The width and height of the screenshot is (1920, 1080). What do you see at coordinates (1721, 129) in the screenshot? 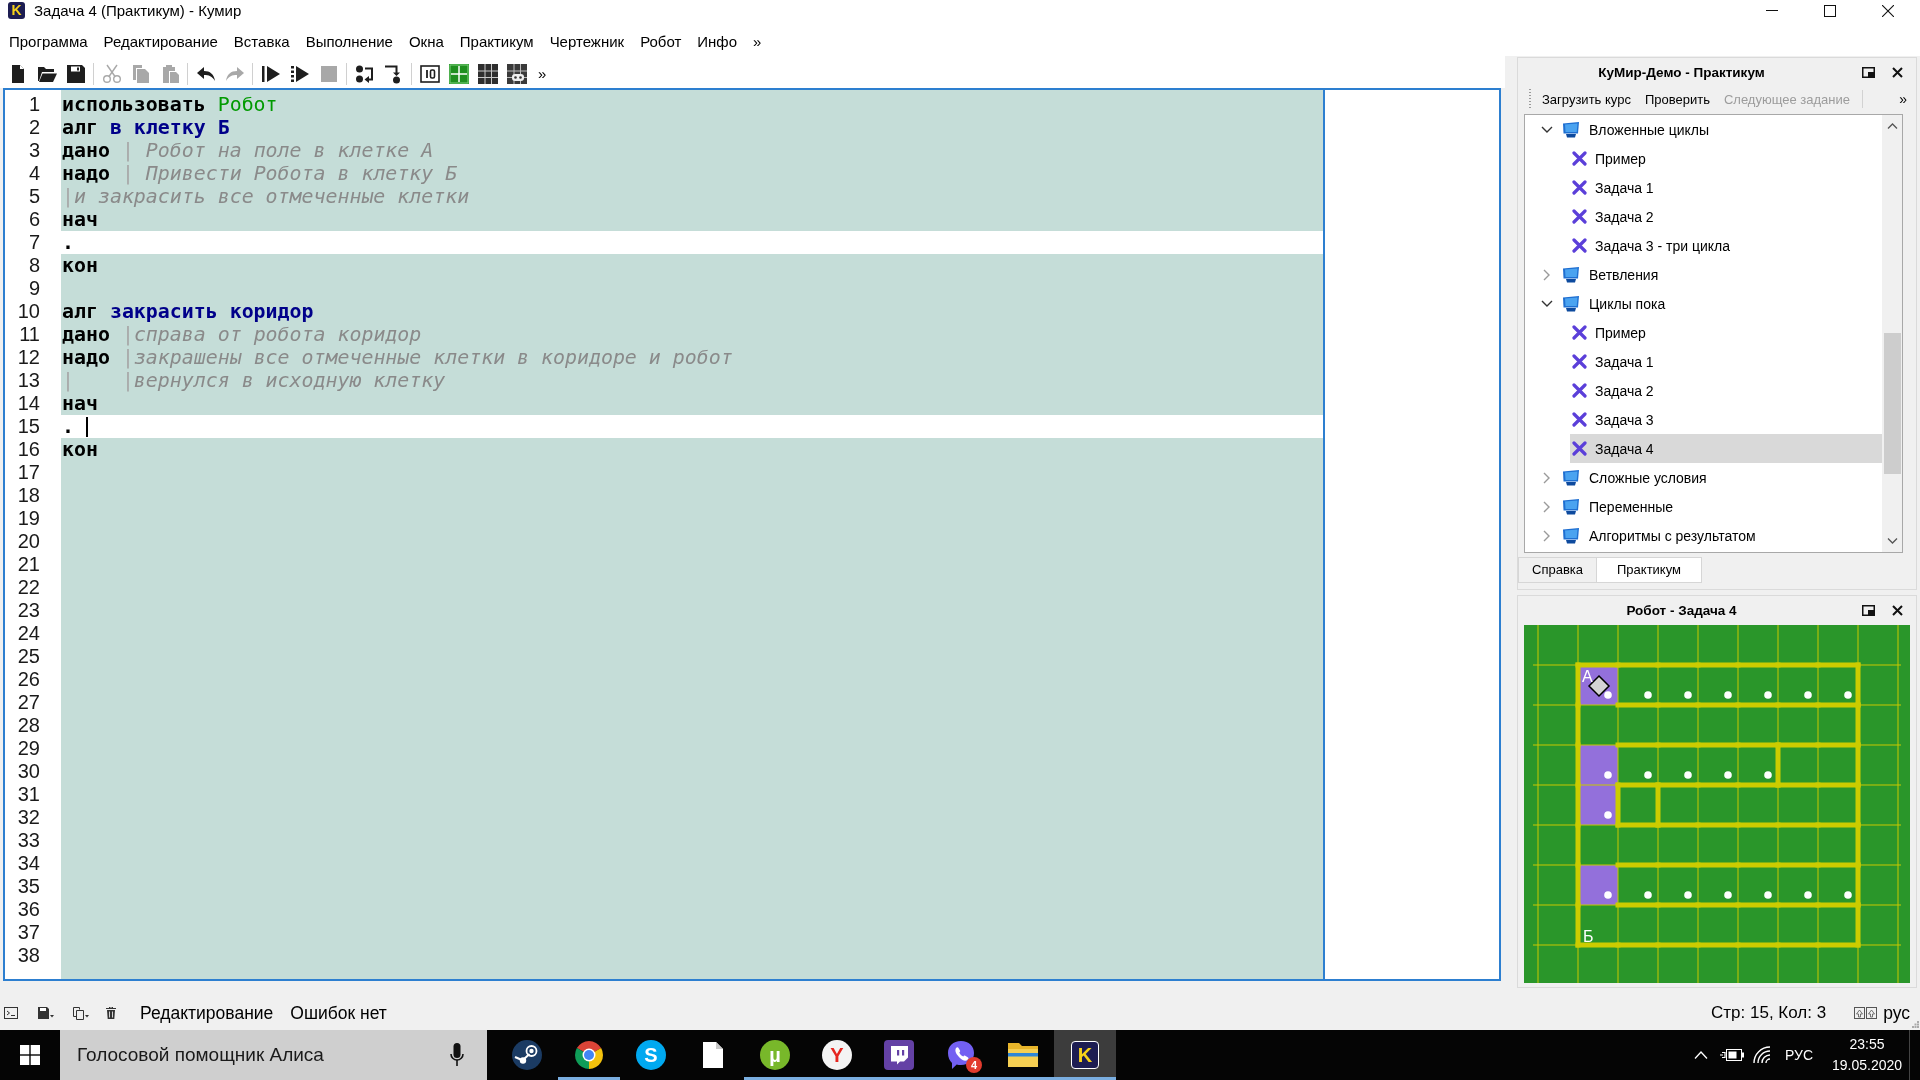
I see `tree-item: Вложенные циклы` at bounding box center [1721, 129].